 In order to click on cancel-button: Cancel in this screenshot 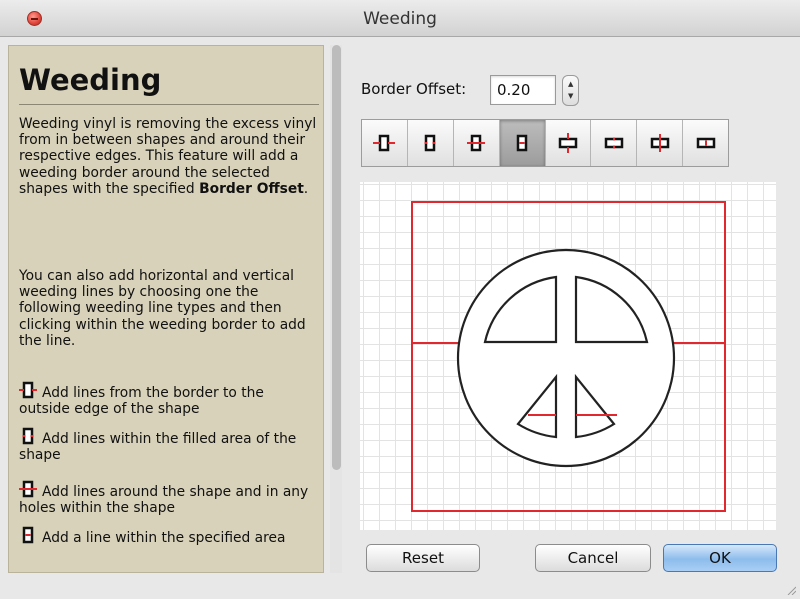, I will do `click(593, 558)`.